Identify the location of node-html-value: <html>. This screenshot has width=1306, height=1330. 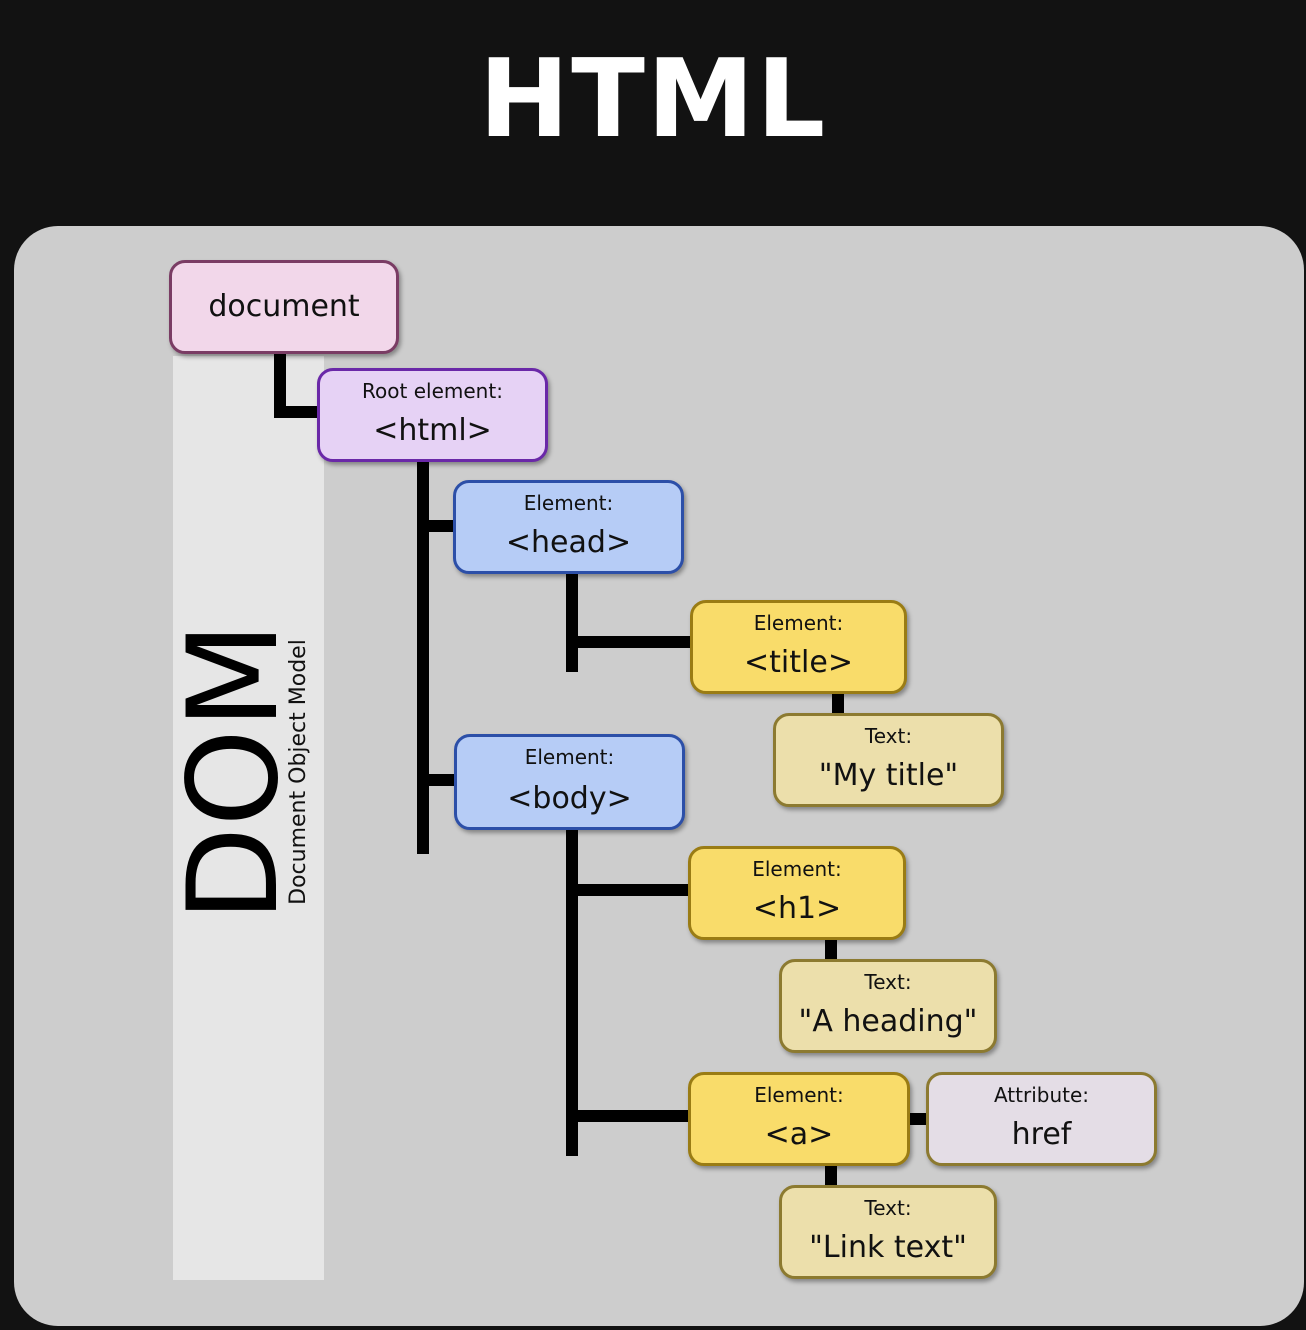
(432, 430).